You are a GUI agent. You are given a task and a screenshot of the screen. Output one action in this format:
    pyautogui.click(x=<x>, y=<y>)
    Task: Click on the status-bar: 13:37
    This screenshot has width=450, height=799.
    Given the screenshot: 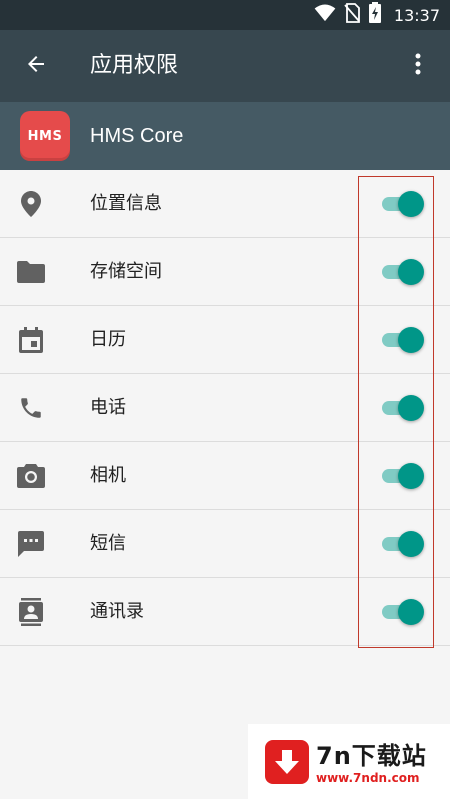 What is the action you would take?
    pyautogui.click(x=225, y=15)
    